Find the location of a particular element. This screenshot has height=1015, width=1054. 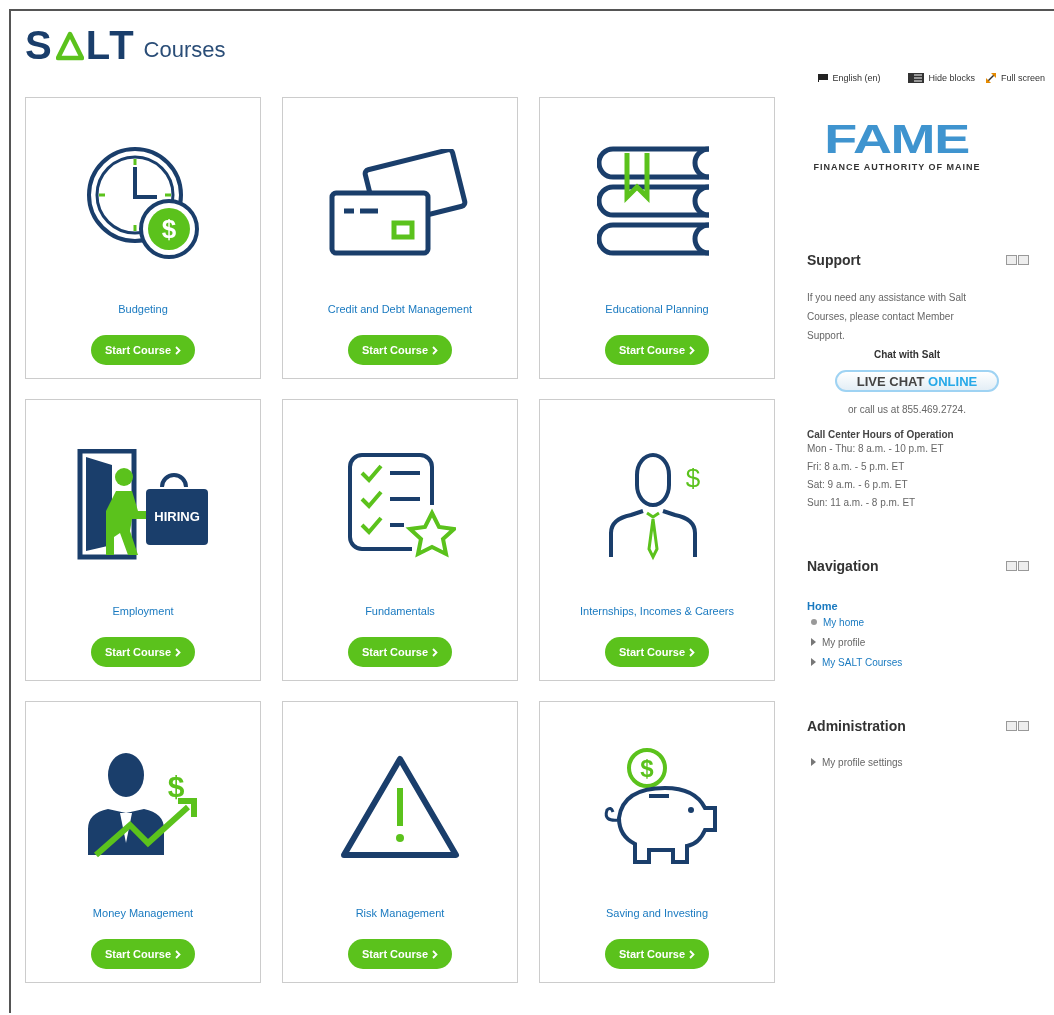

hours-text: Sun: 11 a.m. - 8 p.m. ET is located at coordinates (862, 503).